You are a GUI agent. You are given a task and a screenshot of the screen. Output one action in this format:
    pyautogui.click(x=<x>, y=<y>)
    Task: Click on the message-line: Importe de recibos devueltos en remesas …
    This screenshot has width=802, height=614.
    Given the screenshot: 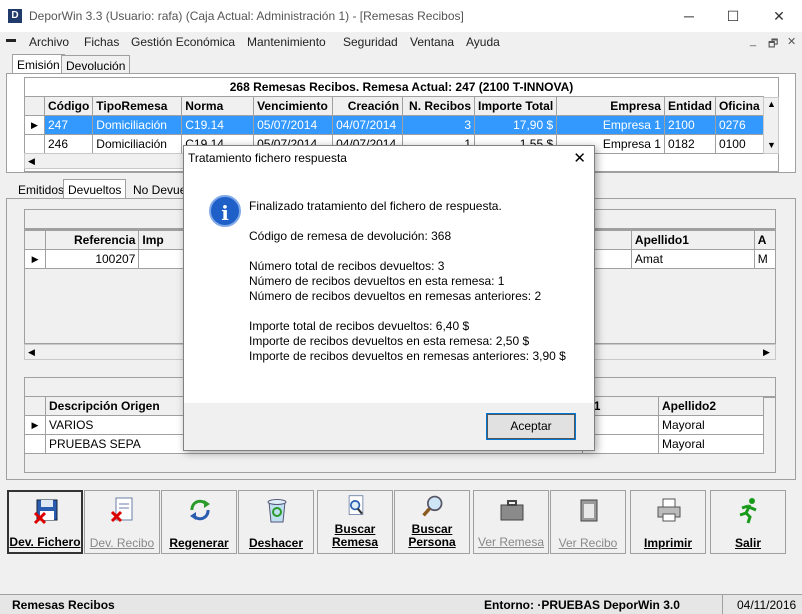 What is the action you would take?
    pyautogui.click(x=407, y=356)
    